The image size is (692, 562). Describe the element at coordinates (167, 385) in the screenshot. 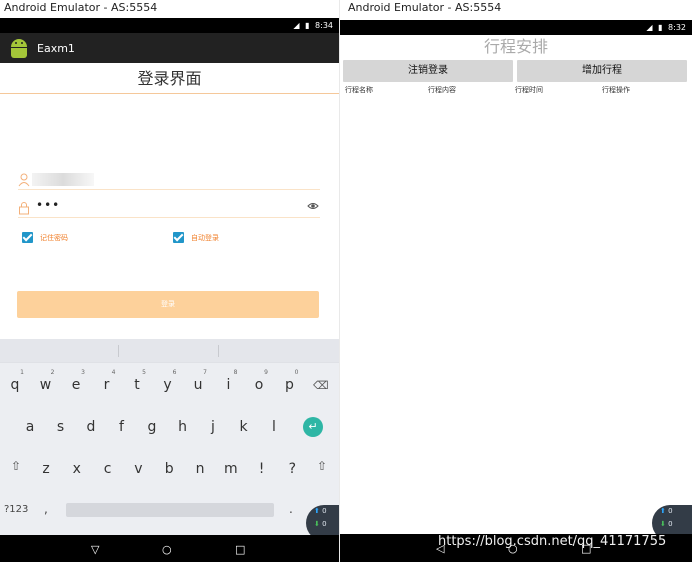

I see `key-label: y` at that location.